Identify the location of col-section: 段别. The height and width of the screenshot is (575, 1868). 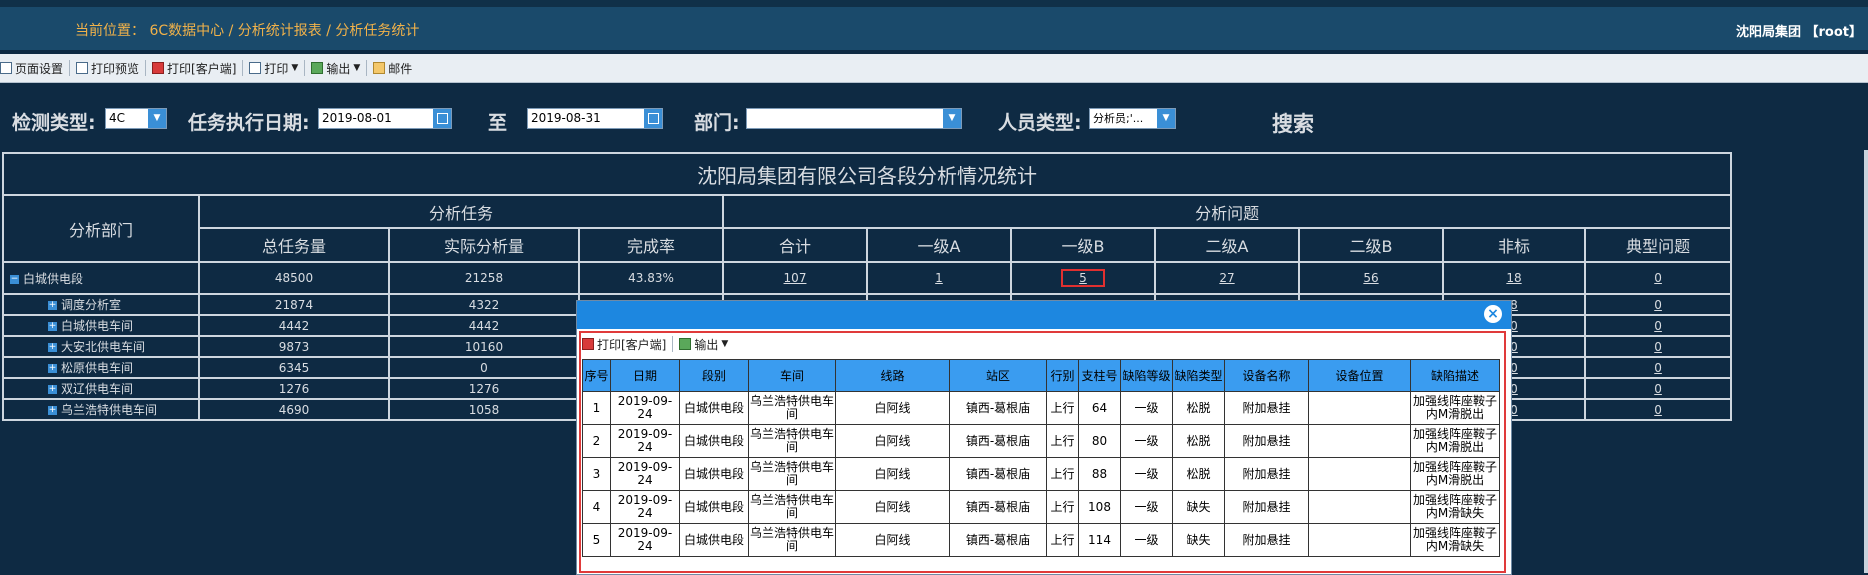
(714, 375).